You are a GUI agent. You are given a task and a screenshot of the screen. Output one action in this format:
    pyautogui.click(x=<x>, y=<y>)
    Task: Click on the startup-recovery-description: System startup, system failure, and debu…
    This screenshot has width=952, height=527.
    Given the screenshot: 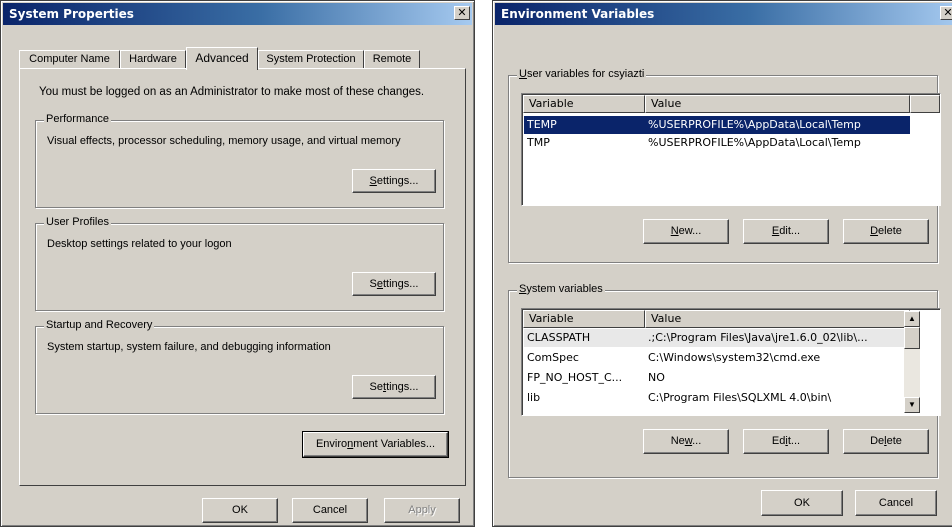 What is the action you would take?
    pyautogui.click(x=189, y=347)
    